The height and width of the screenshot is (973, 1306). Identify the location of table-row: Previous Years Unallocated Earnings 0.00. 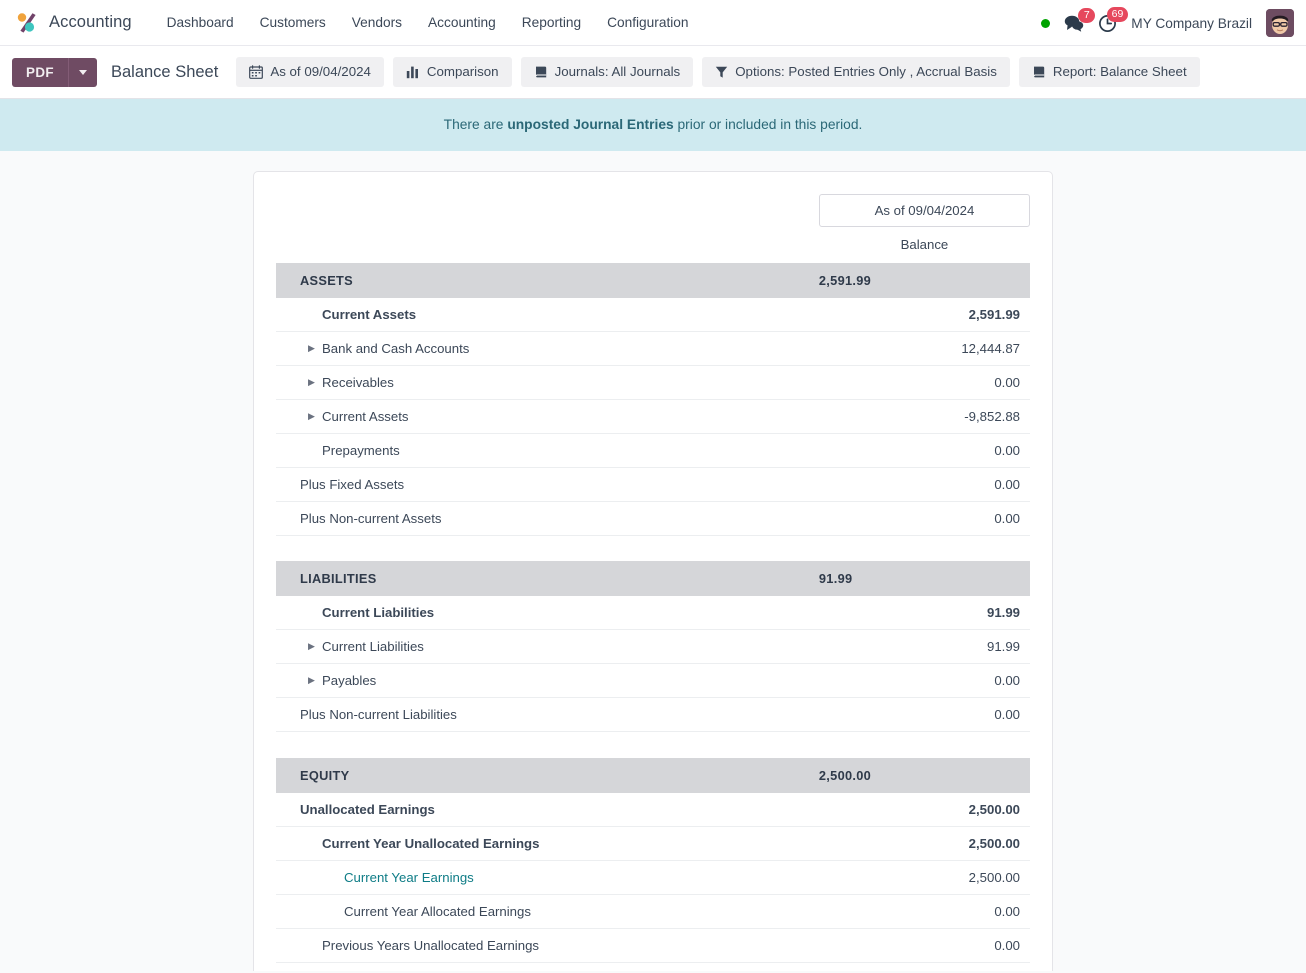
(653, 945).